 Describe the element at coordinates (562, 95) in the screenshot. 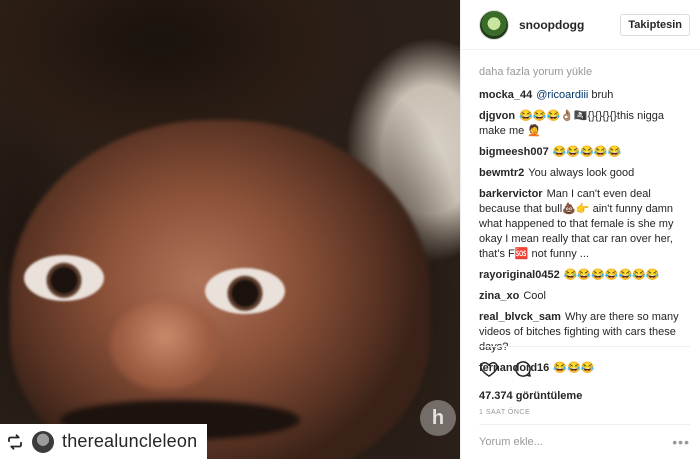

I see `comment-mention: @ricoardiii` at that location.